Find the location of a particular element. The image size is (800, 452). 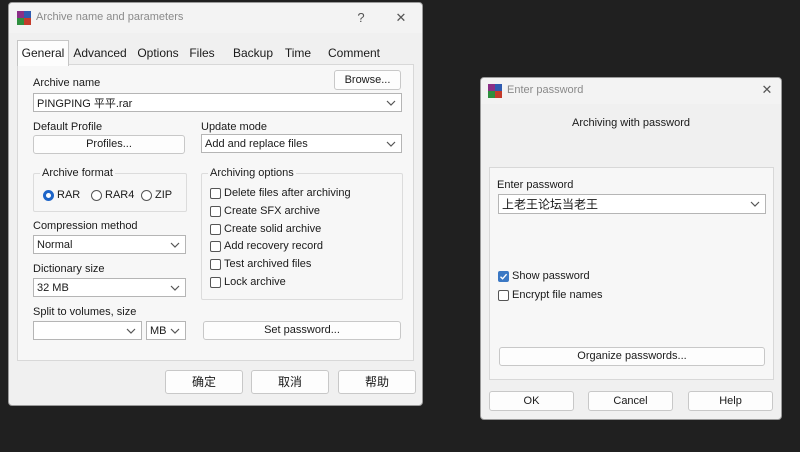

delete-files-checkbox is located at coordinates (215, 193).